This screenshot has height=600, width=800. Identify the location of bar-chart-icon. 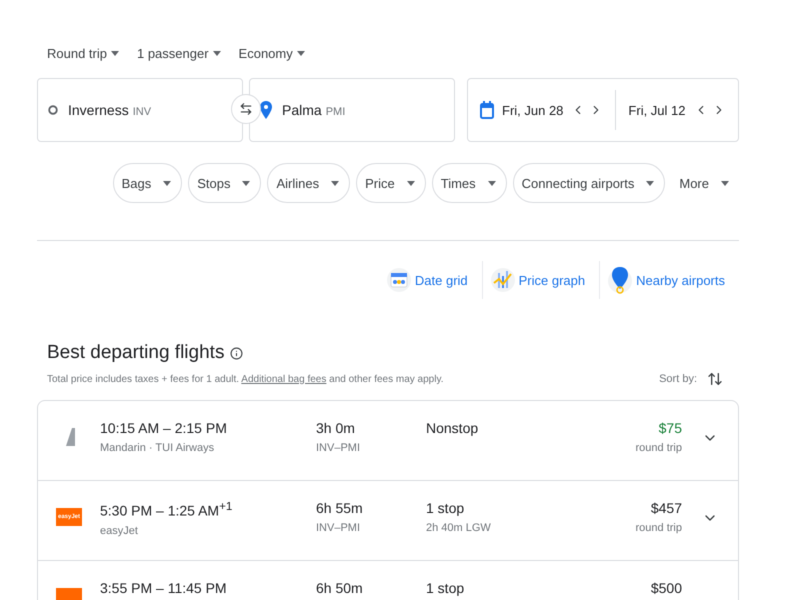
(502, 280).